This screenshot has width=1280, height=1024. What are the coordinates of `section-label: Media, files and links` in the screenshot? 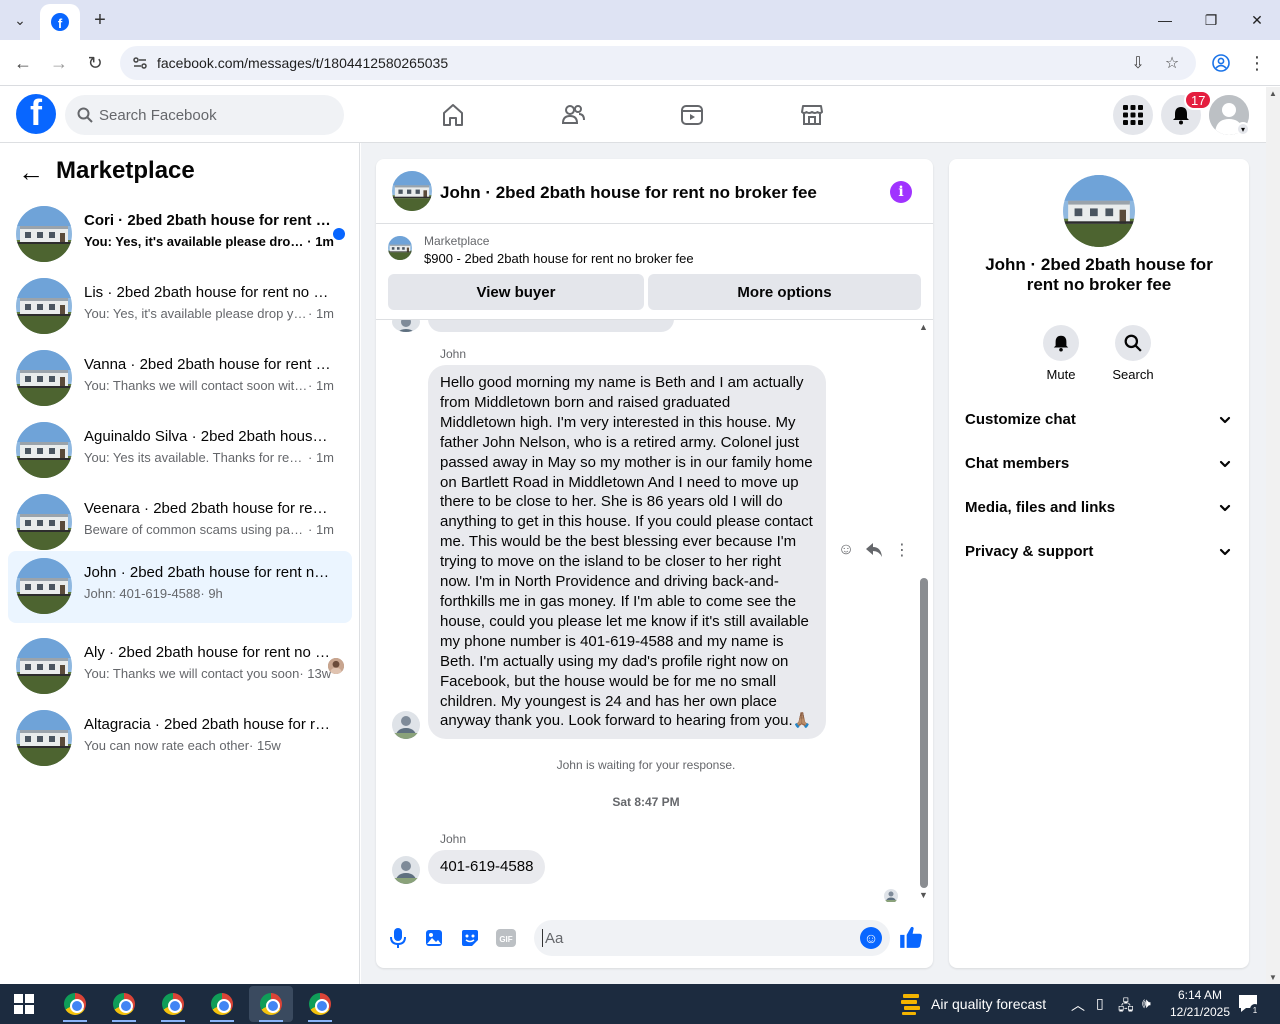 It's located at (1040, 507).